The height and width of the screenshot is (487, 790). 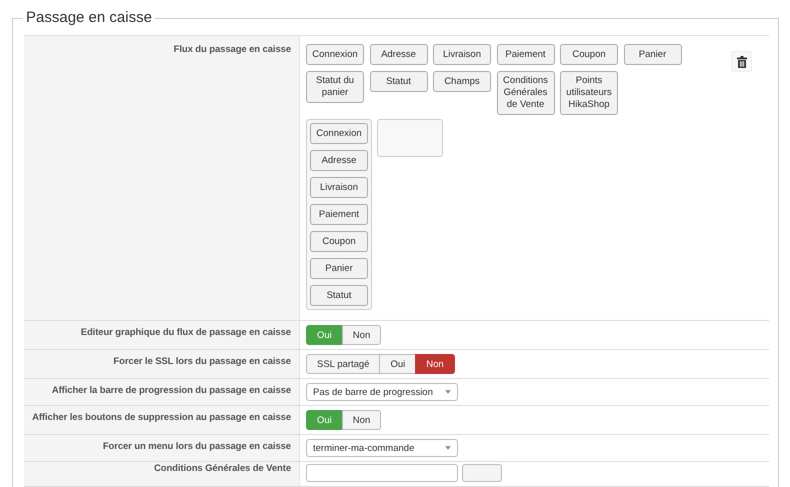 What do you see at coordinates (525, 93) in the screenshot?
I see `step-chip: Conditions Générales de Vente` at bounding box center [525, 93].